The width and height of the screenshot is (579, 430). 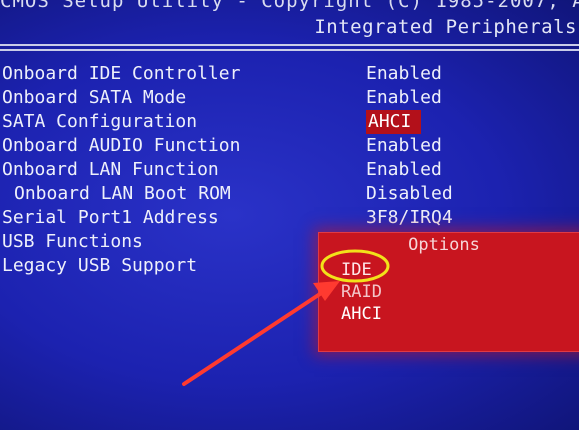 What do you see at coordinates (72, 241) in the screenshot?
I see `setting-label: USB Functions` at bounding box center [72, 241].